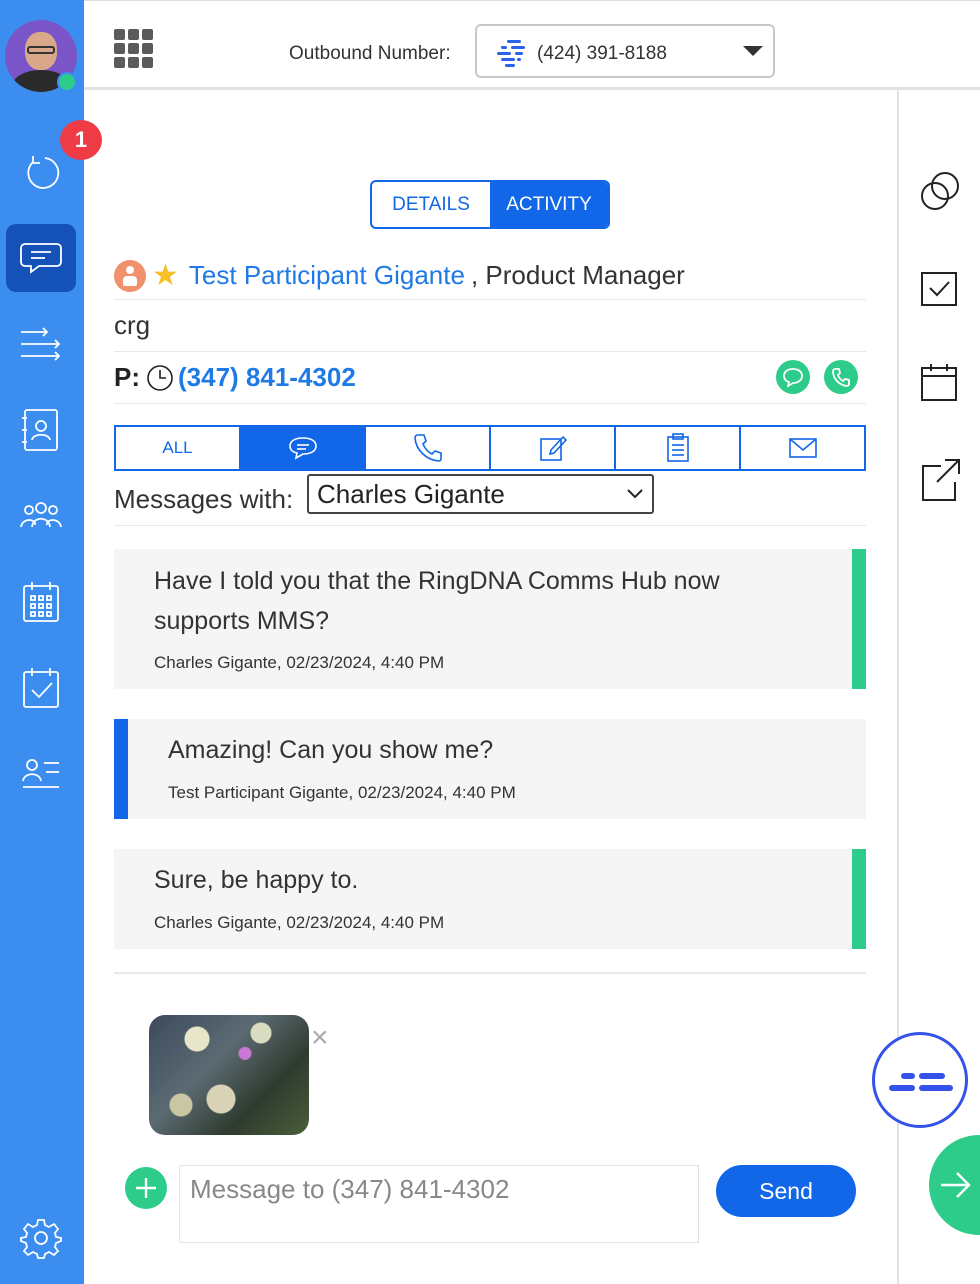 This screenshot has width=980, height=1284. Describe the element at coordinates (549, 204) in the screenshot. I see `tab-activity: ACTIVITY` at that location.